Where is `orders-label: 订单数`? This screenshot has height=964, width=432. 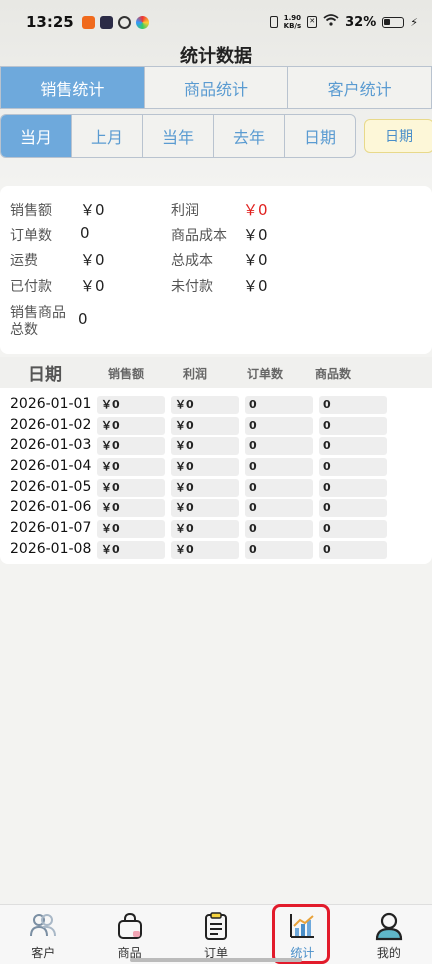 orders-label: 订单数 is located at coordinates (31, 236).